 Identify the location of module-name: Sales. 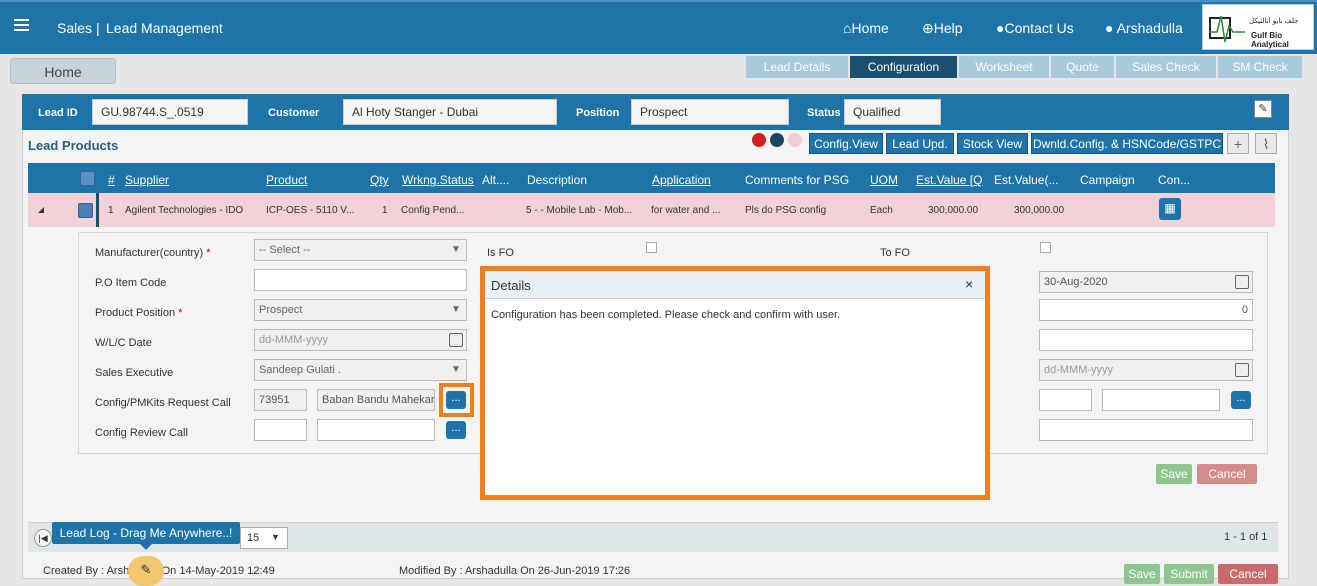
(74, 28).